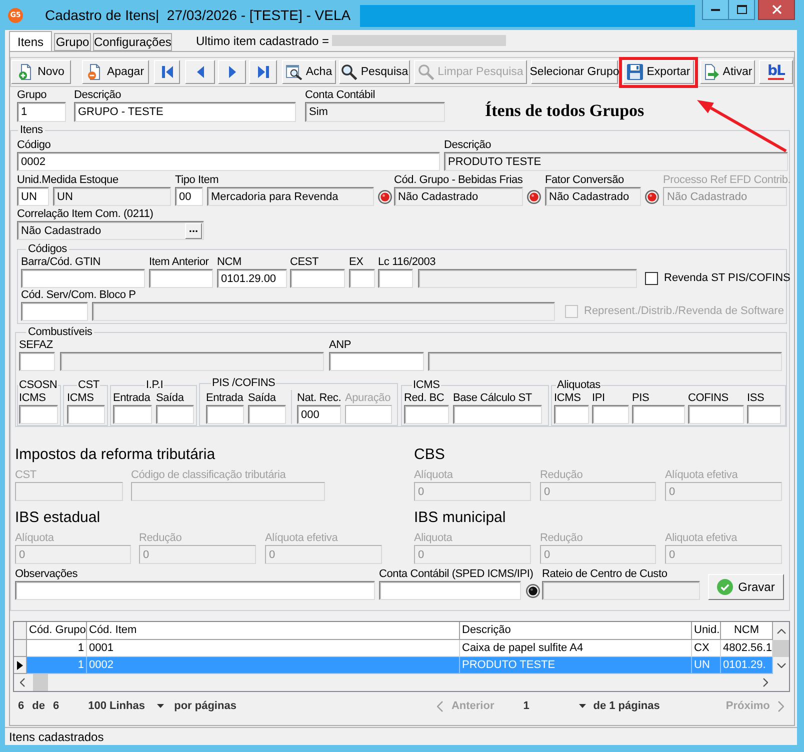  I want to click on next-icon, so click(232, 72).